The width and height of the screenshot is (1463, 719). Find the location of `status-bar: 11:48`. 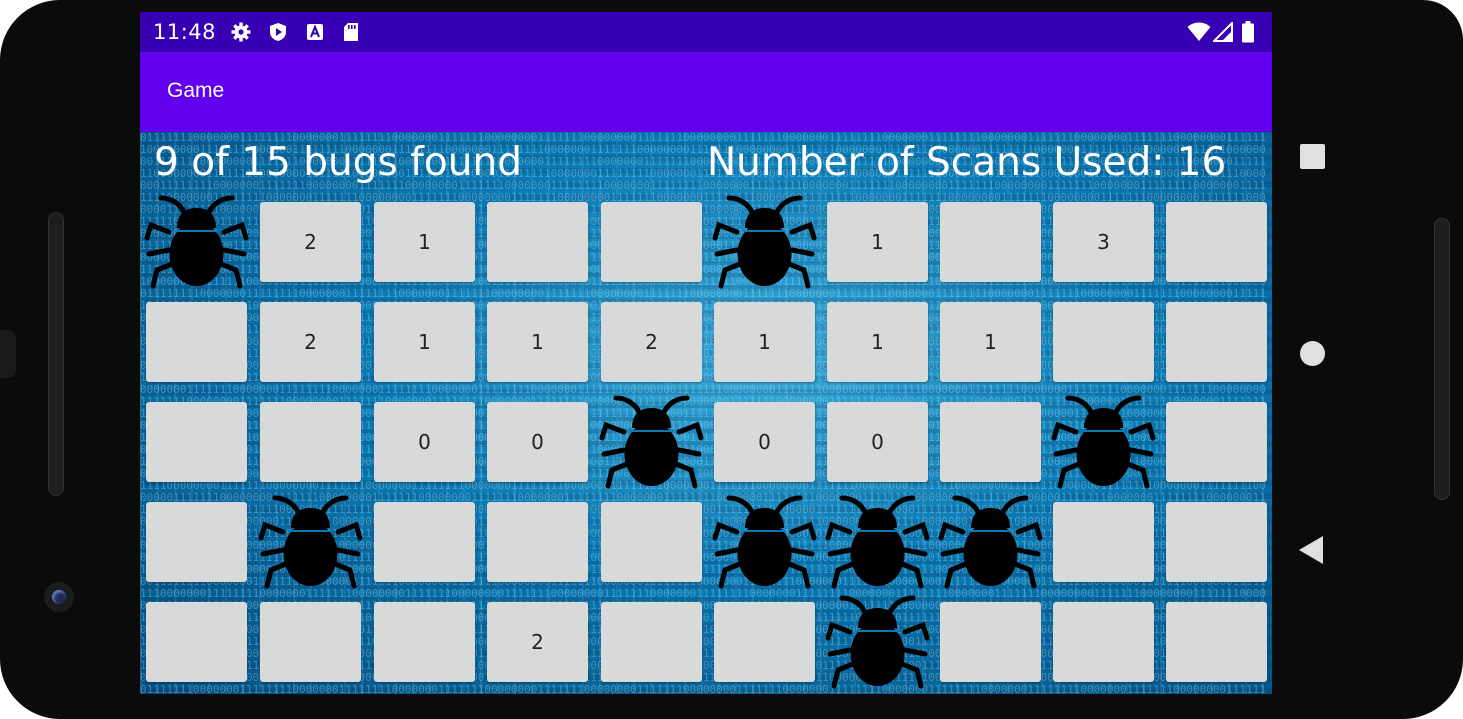

status-bar: 11:48 is located at coordinates (706, 32).